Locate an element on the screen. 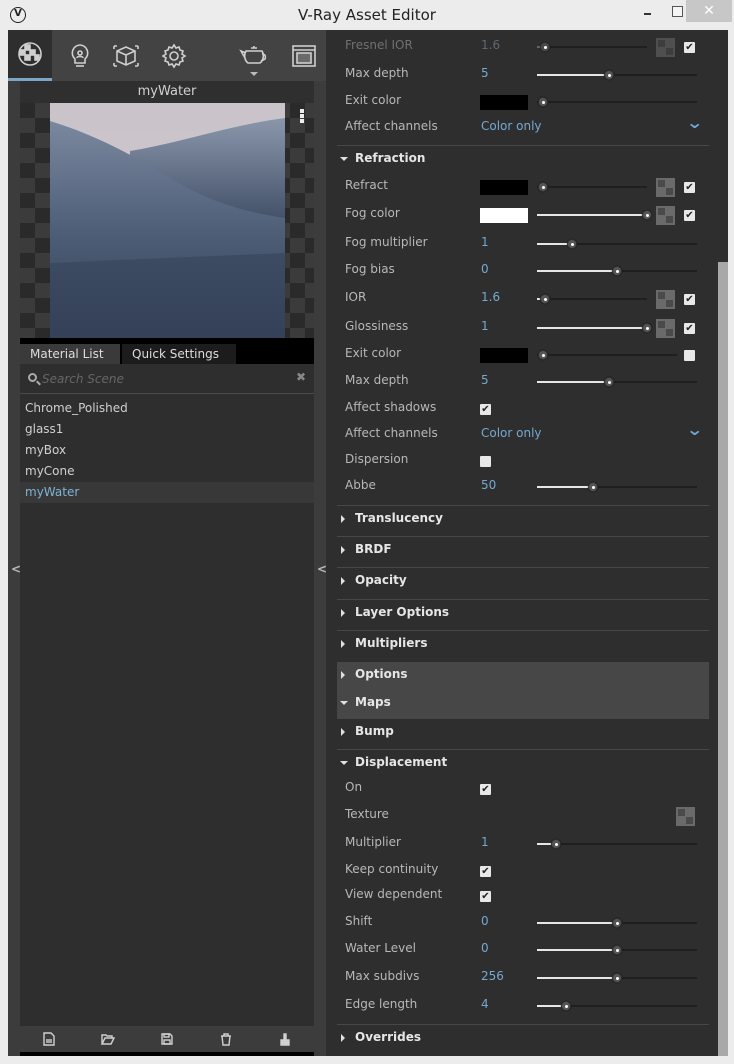 This screenshot has width=734, height=1064. material-item: Chrome_Polished is located at coordinates (167, 408).